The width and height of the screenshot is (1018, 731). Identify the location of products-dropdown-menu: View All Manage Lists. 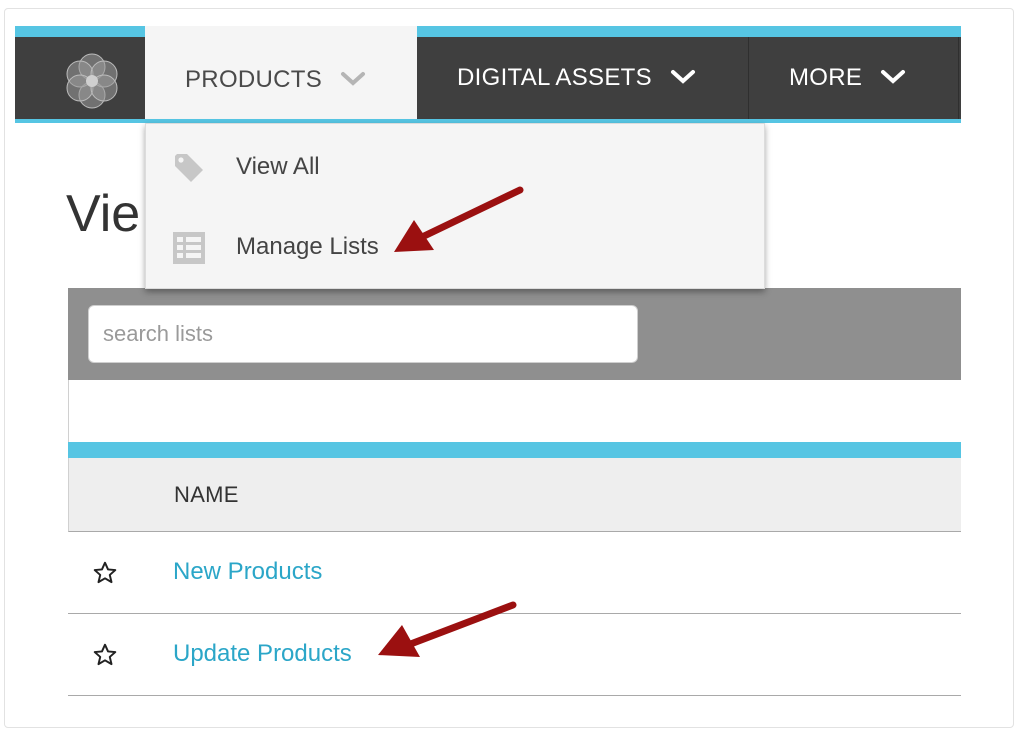
(455, 206).